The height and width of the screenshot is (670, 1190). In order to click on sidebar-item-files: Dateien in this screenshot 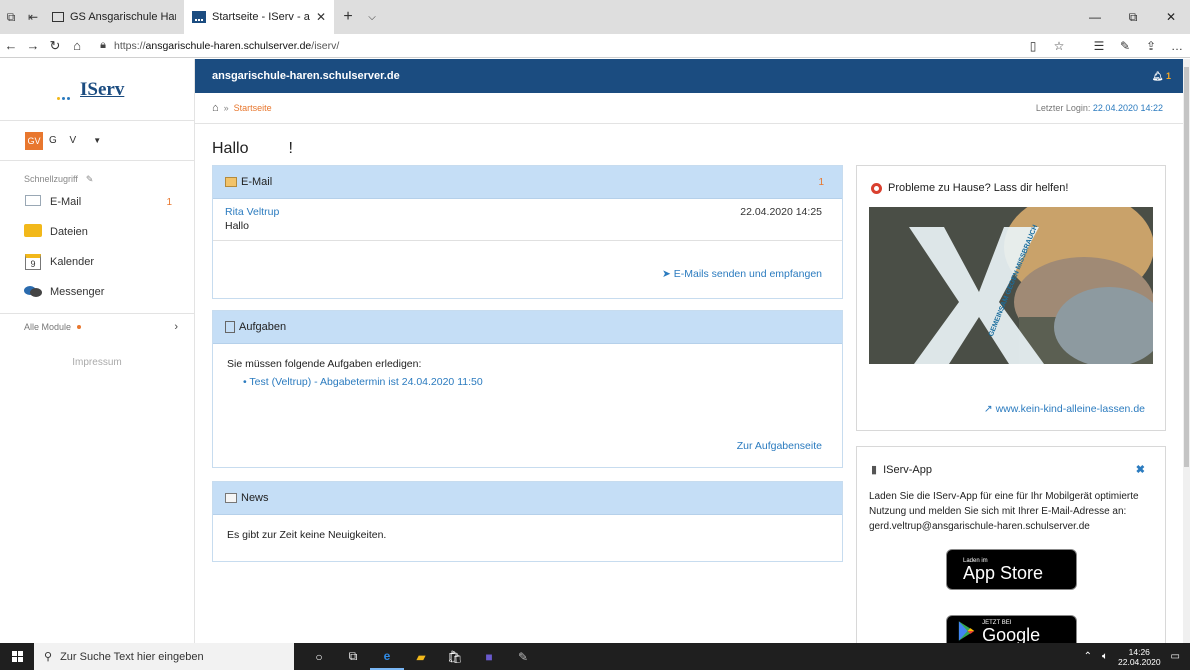, I will do `click(97, 232)`.